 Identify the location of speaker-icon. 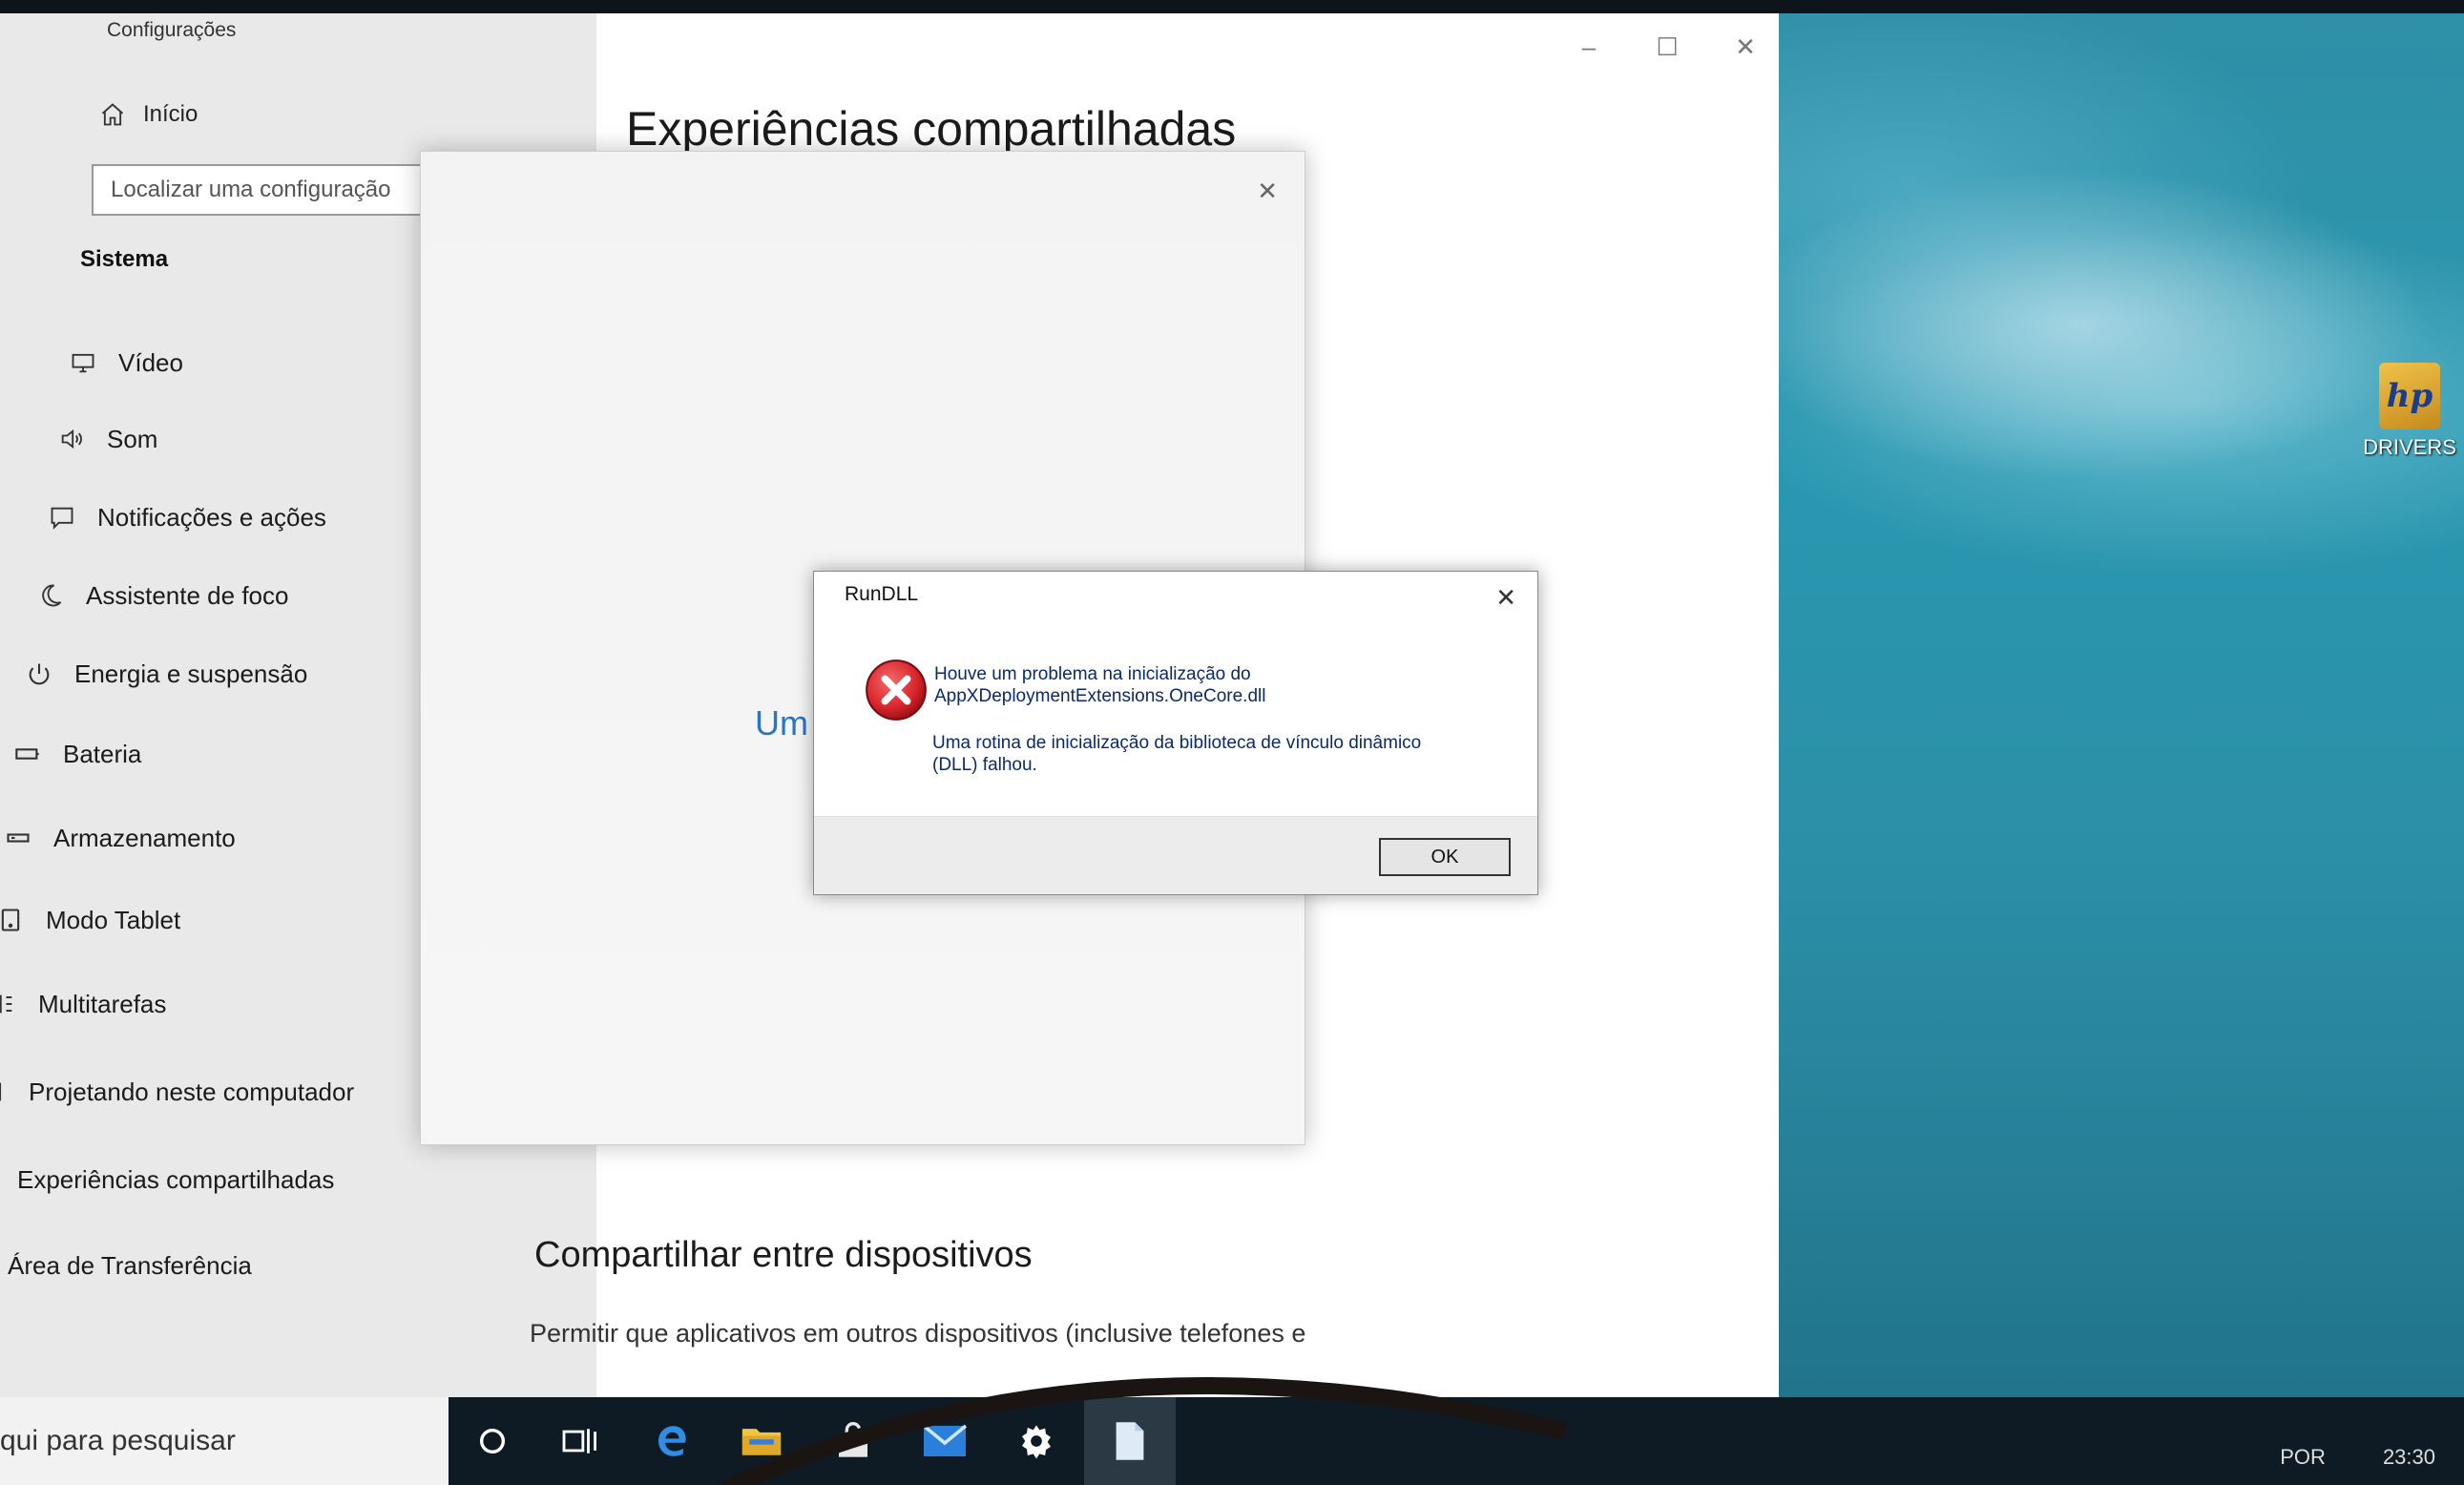
(72, 439).